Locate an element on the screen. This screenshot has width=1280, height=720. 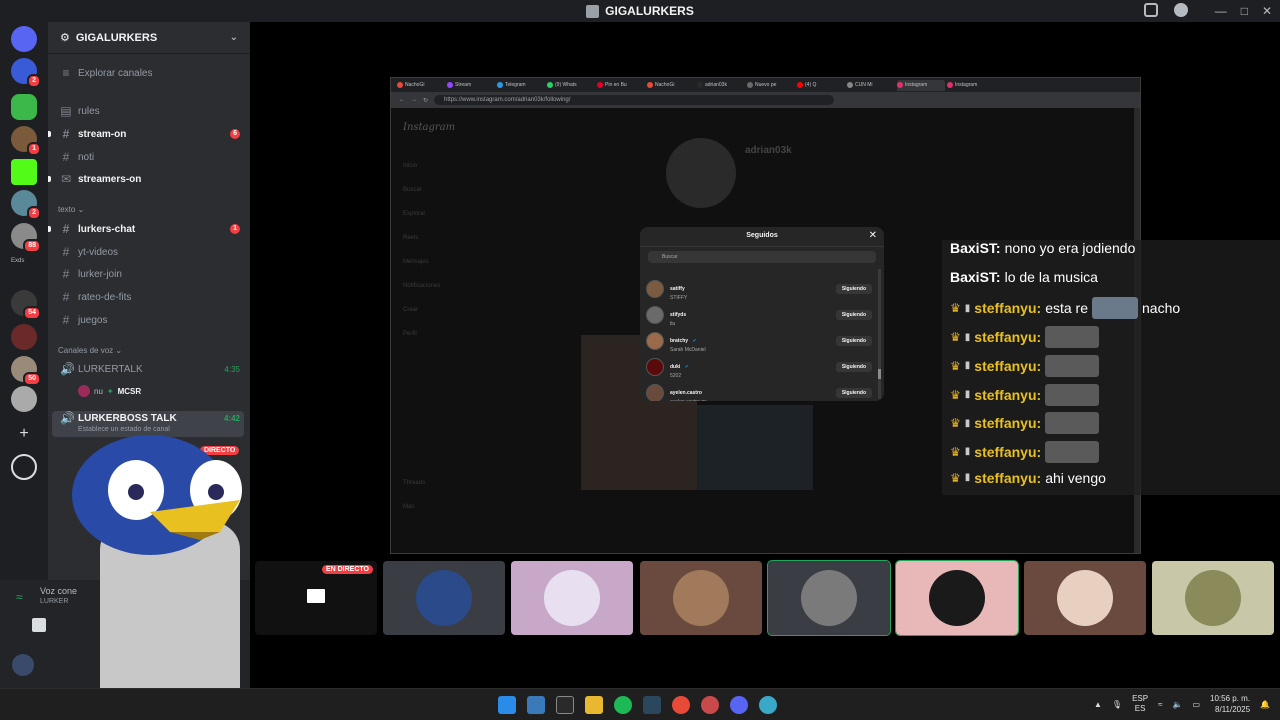
file-explorer-icon is located at coordinates (594, 705).